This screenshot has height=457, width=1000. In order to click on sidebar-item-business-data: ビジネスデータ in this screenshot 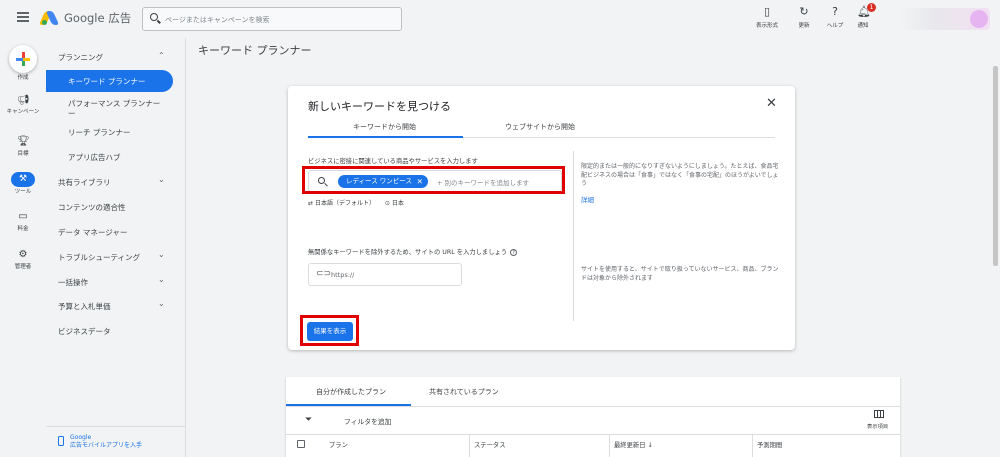, I will do `click(84, 331)`.